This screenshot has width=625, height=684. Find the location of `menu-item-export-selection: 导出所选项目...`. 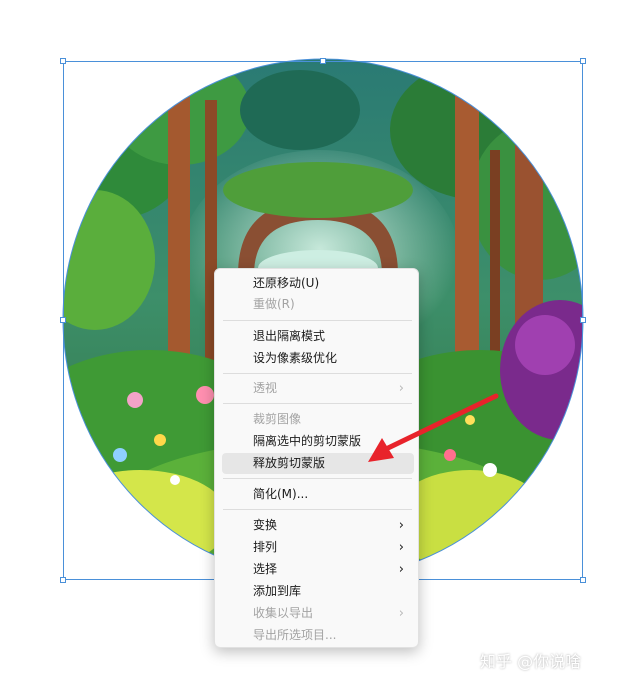

menu-item-export-selection: 导出所选项目... is located at coordinates (318, 635).